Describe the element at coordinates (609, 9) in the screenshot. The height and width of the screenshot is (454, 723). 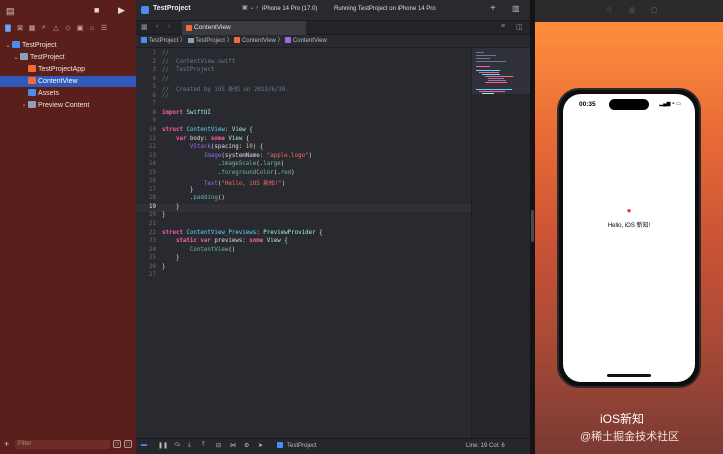
I see `home-icon: ⌂` at that location.